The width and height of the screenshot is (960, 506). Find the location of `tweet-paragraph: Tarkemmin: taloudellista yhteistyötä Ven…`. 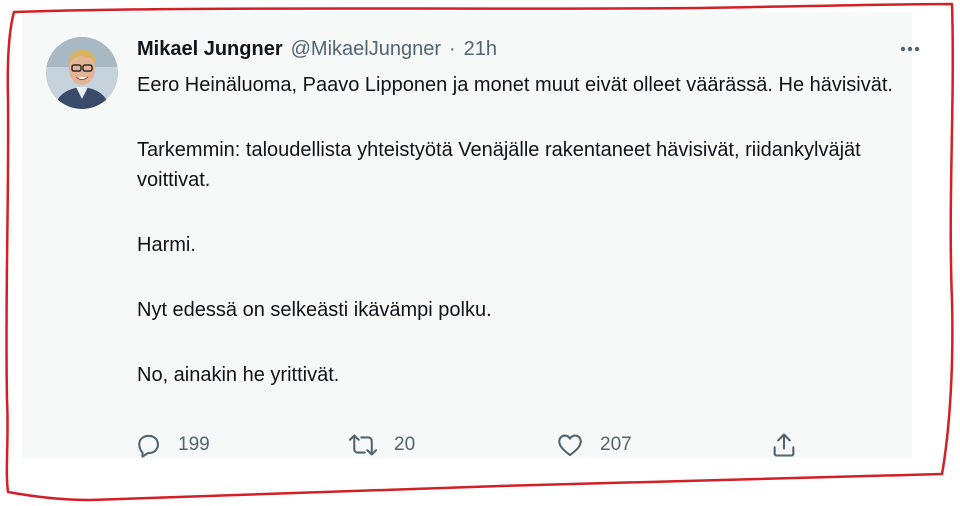

tweet-paragraph: Tarkemmin: taloudellista yhteistyötä Ven… is located at coordinates (499, 165).